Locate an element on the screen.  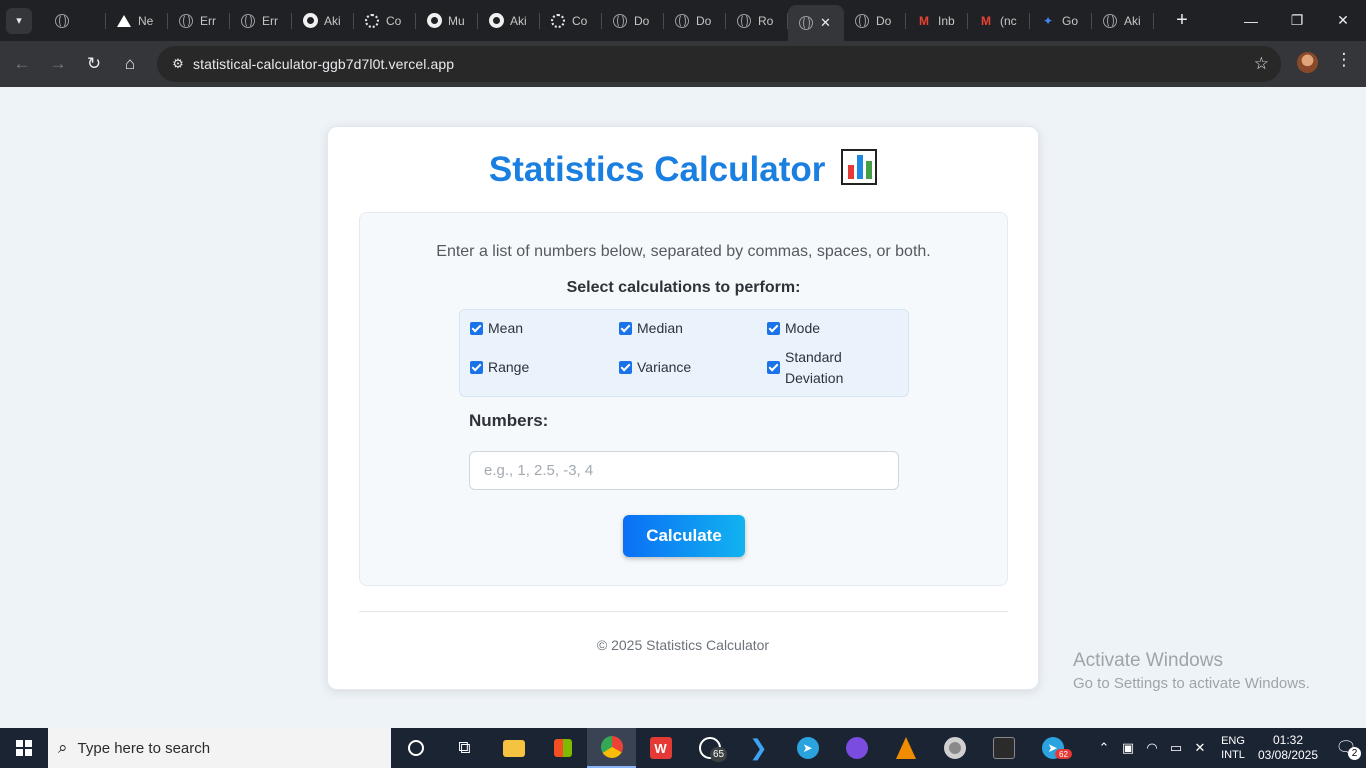
browser-tab: Ne is located at coordinates (137, 20).